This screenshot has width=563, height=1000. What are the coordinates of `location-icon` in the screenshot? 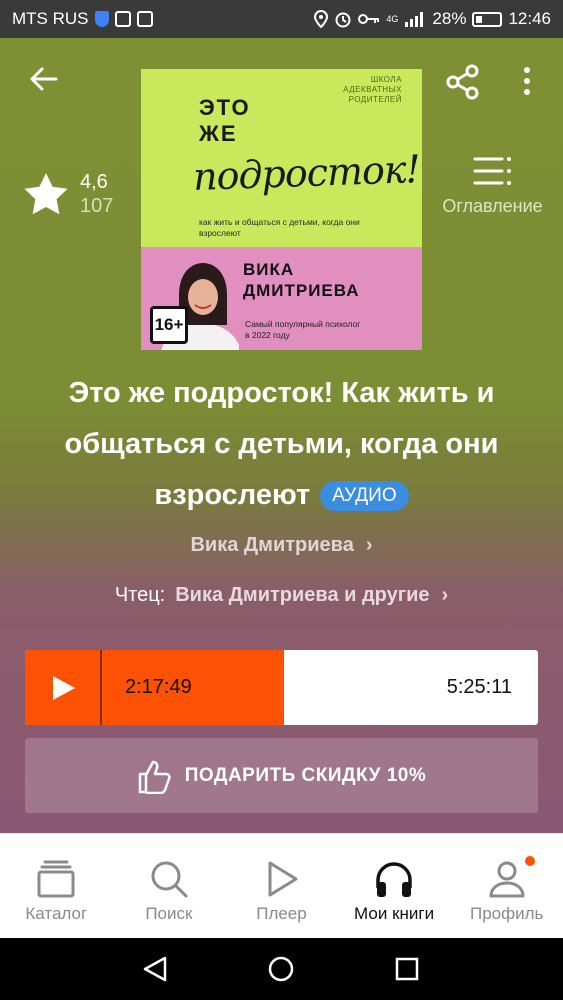 It's located at (321, 19).